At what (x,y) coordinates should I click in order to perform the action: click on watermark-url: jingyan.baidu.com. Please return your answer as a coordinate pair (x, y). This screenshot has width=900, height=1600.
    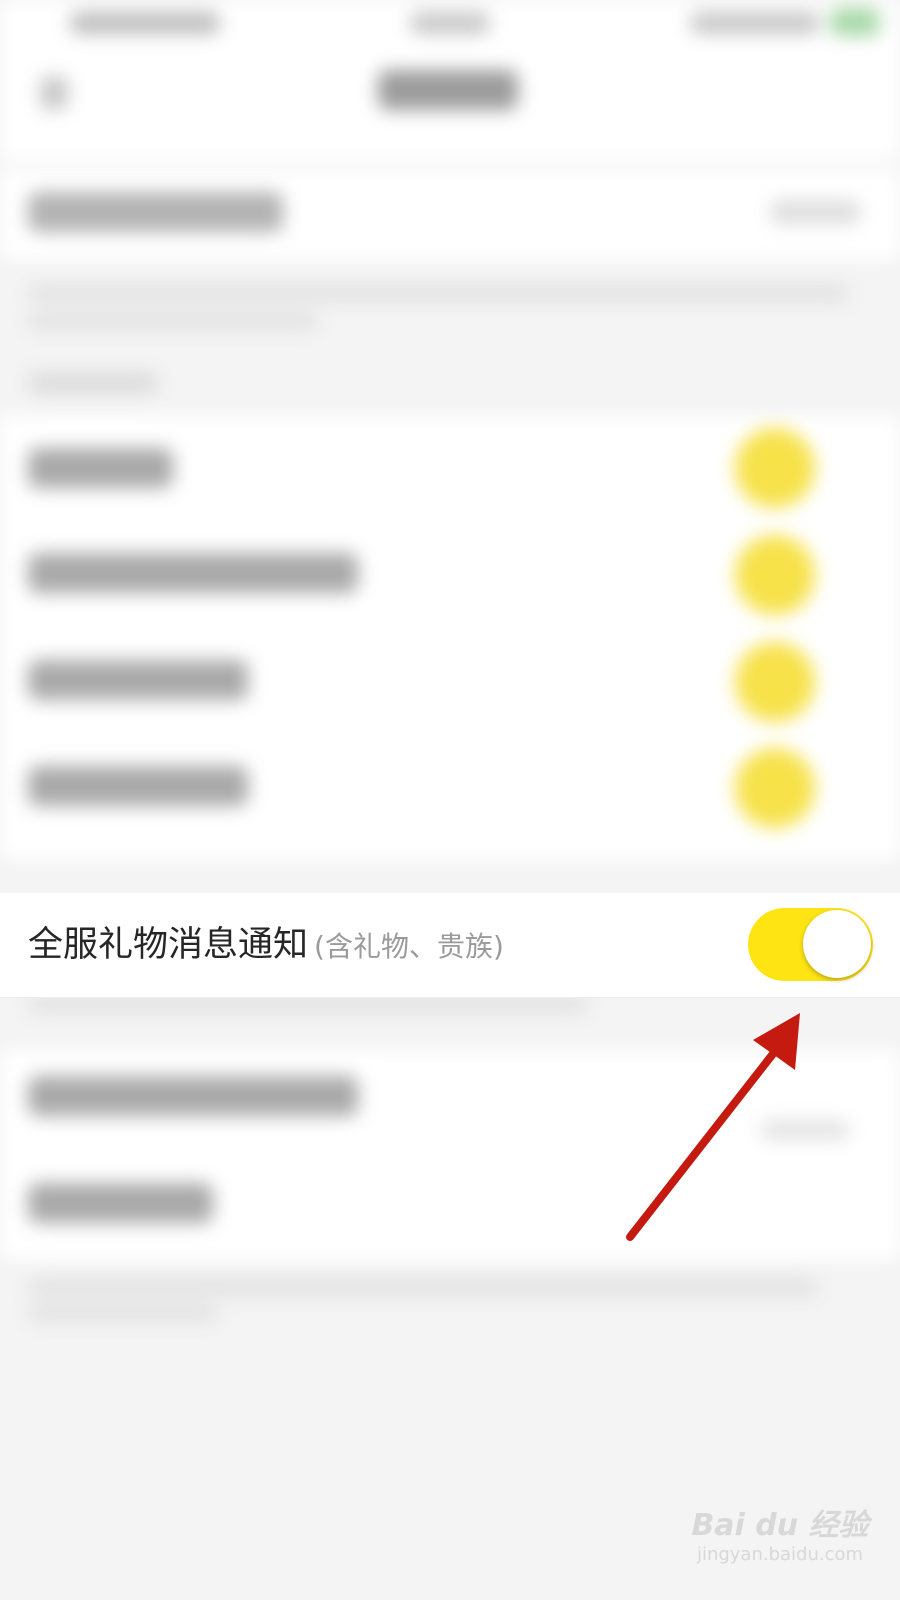
    Looking at the image, I should click on (780, 1554).